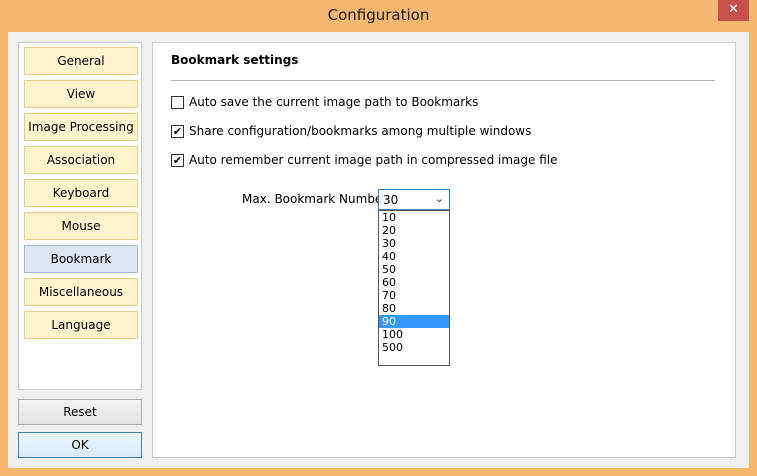 The image size is (757, 476). I want to click on dropdown-option: 80, so click(414, 308).